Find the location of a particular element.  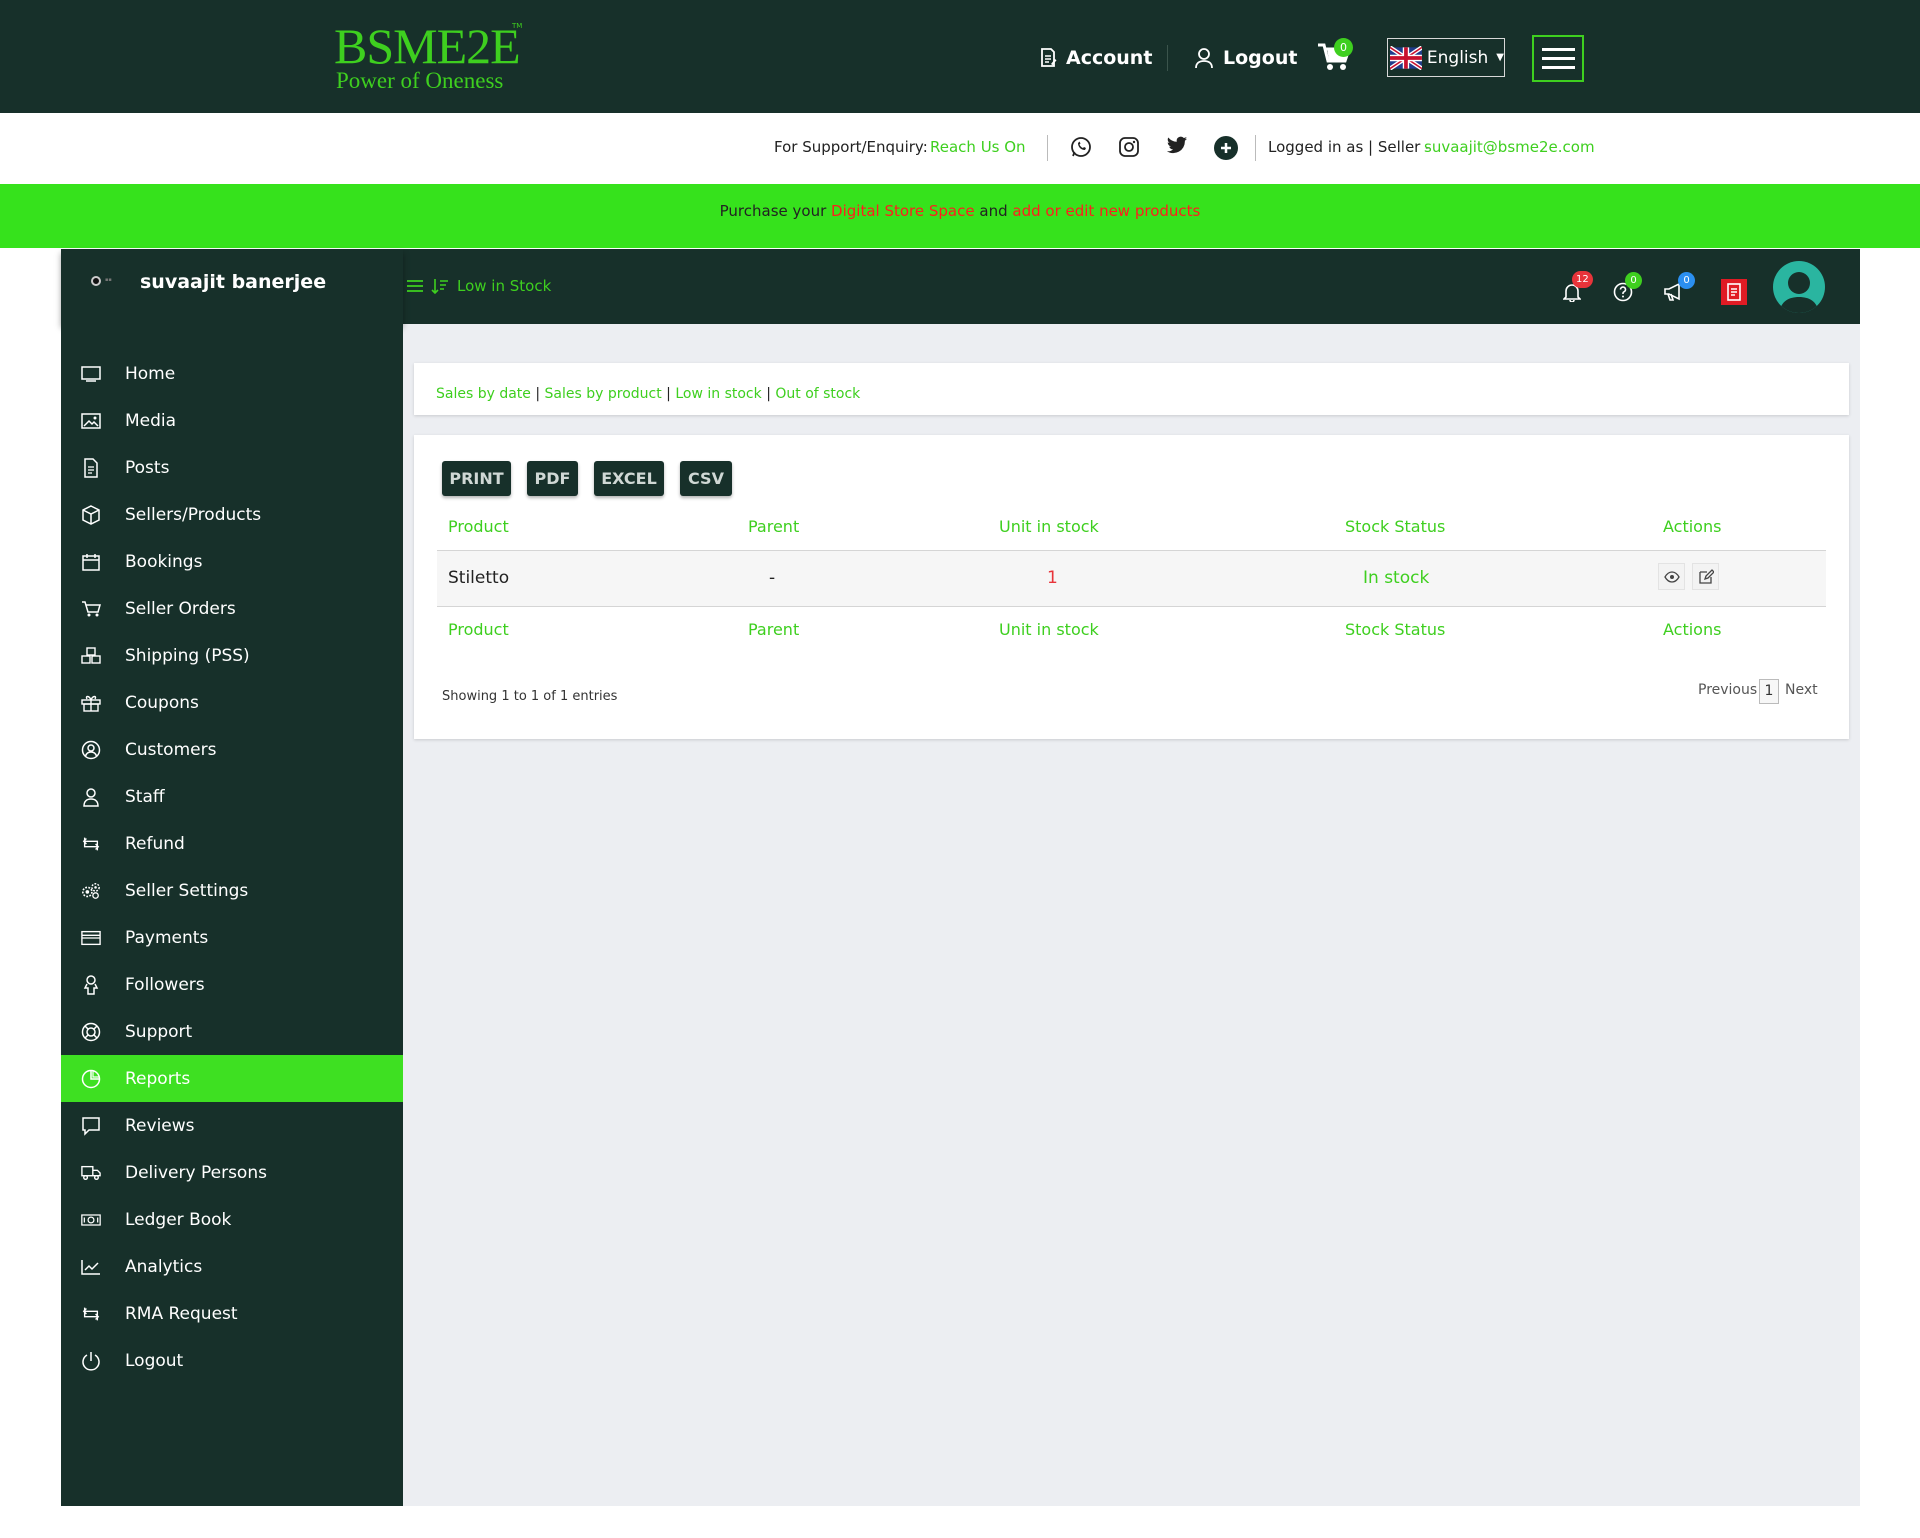

comment-icon is located at coordinates (91, 1126).